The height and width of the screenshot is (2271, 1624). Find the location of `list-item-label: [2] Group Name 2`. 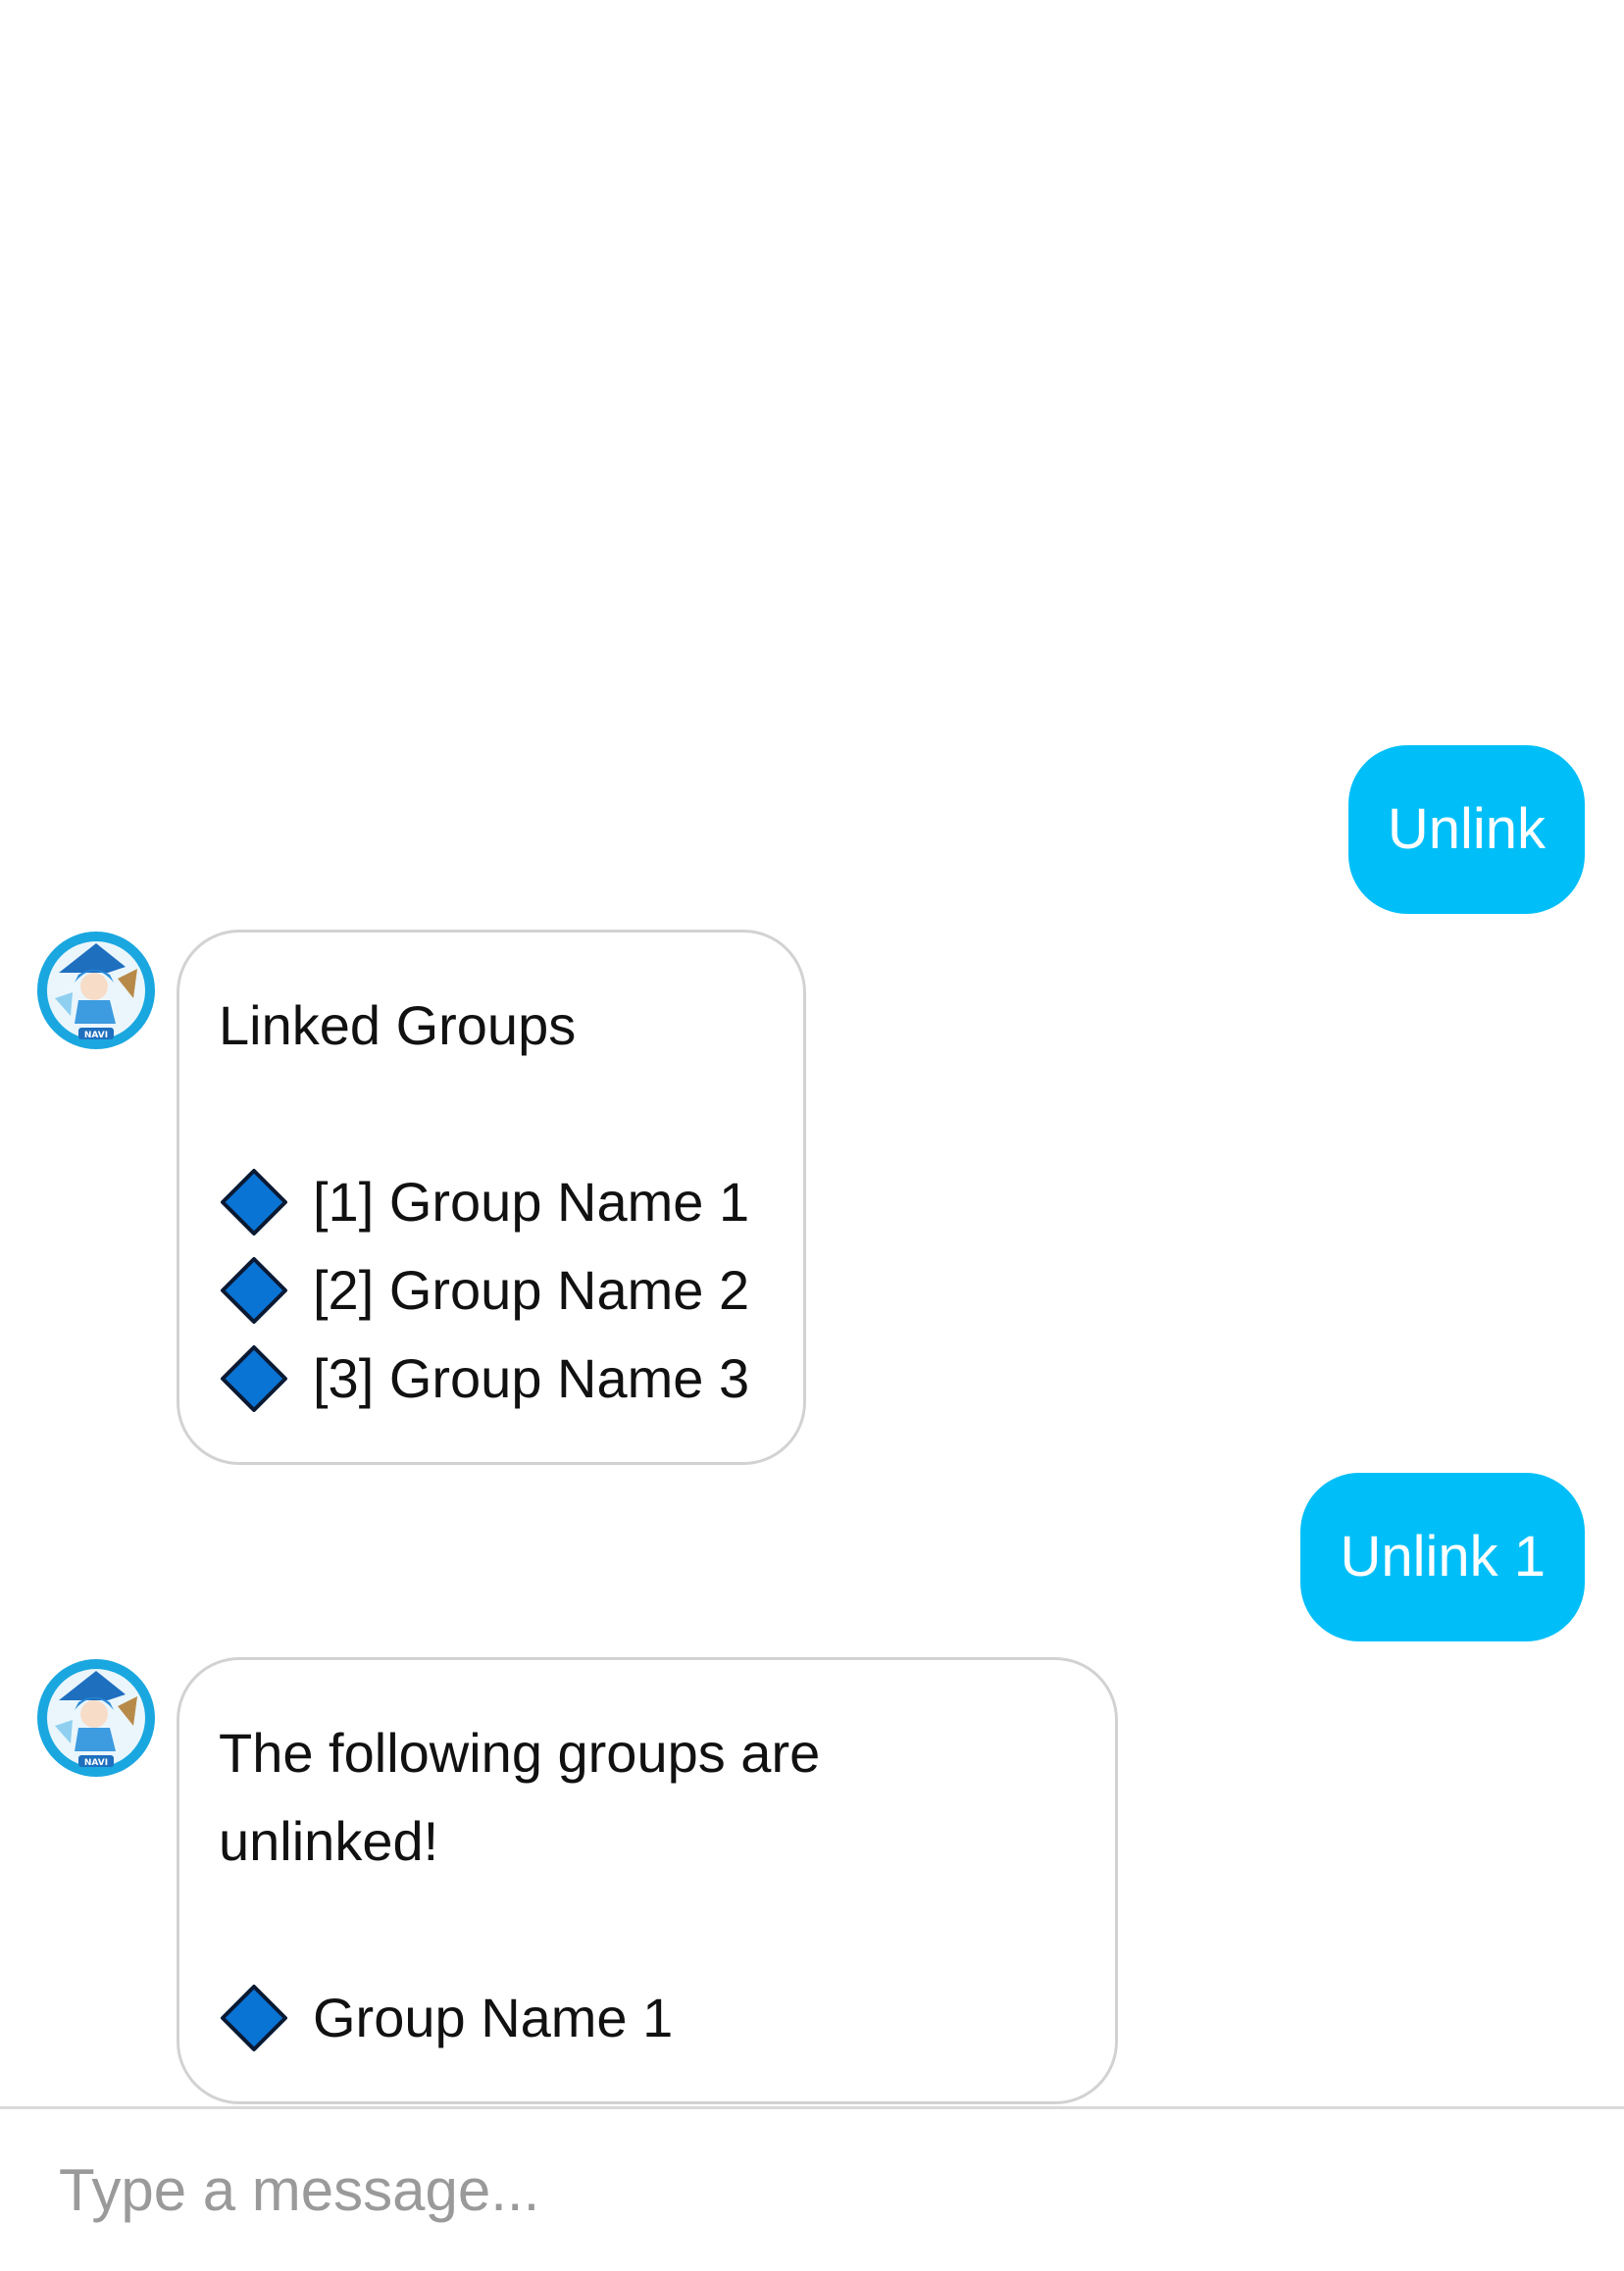

list-item-label: [2] Group Name 2 is located at coordinates (531, 1290).